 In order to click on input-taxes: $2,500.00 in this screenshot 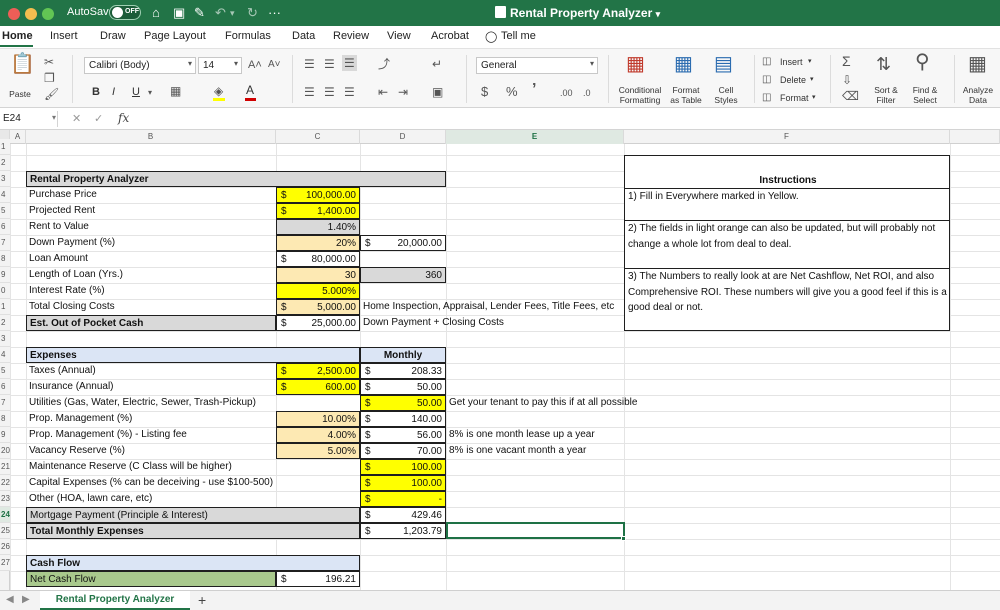, I will do `click(318, 371)`.